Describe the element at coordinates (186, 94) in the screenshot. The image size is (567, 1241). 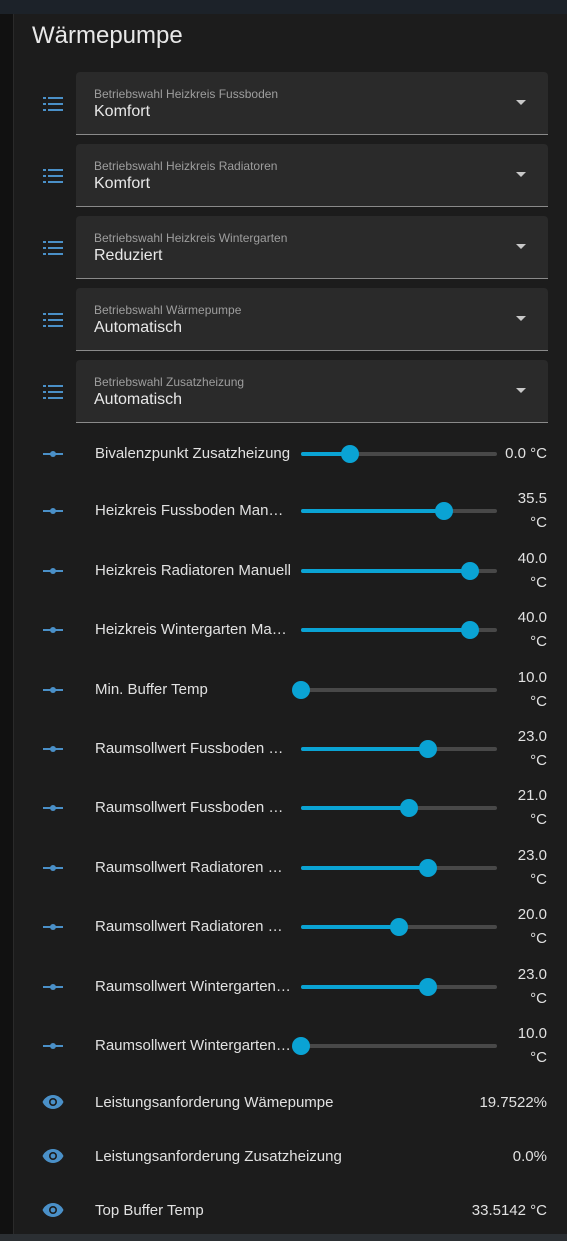
I see `select-label: Betriebswahl Heizkreis Fussboden` at that location.